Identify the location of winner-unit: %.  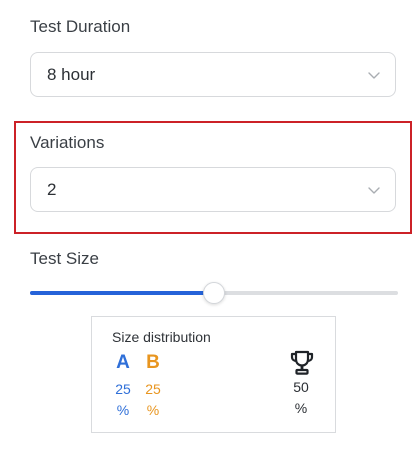
(301, 408).